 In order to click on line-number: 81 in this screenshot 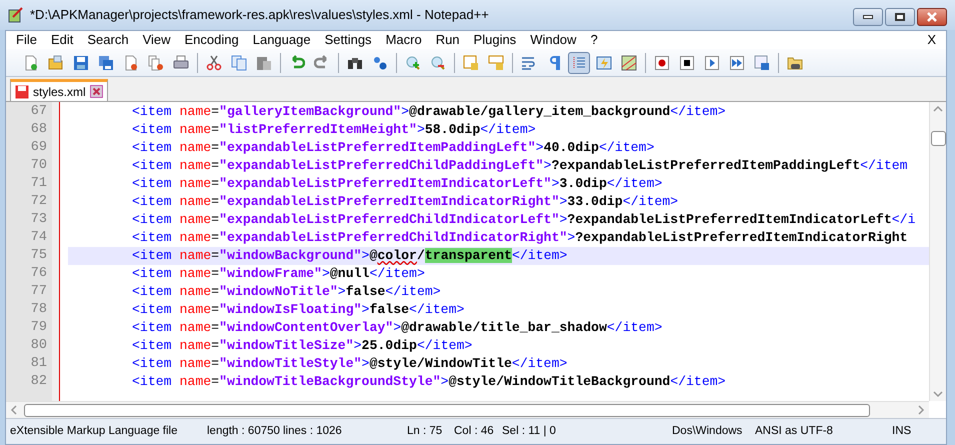, I will do `click(39, 364)`.